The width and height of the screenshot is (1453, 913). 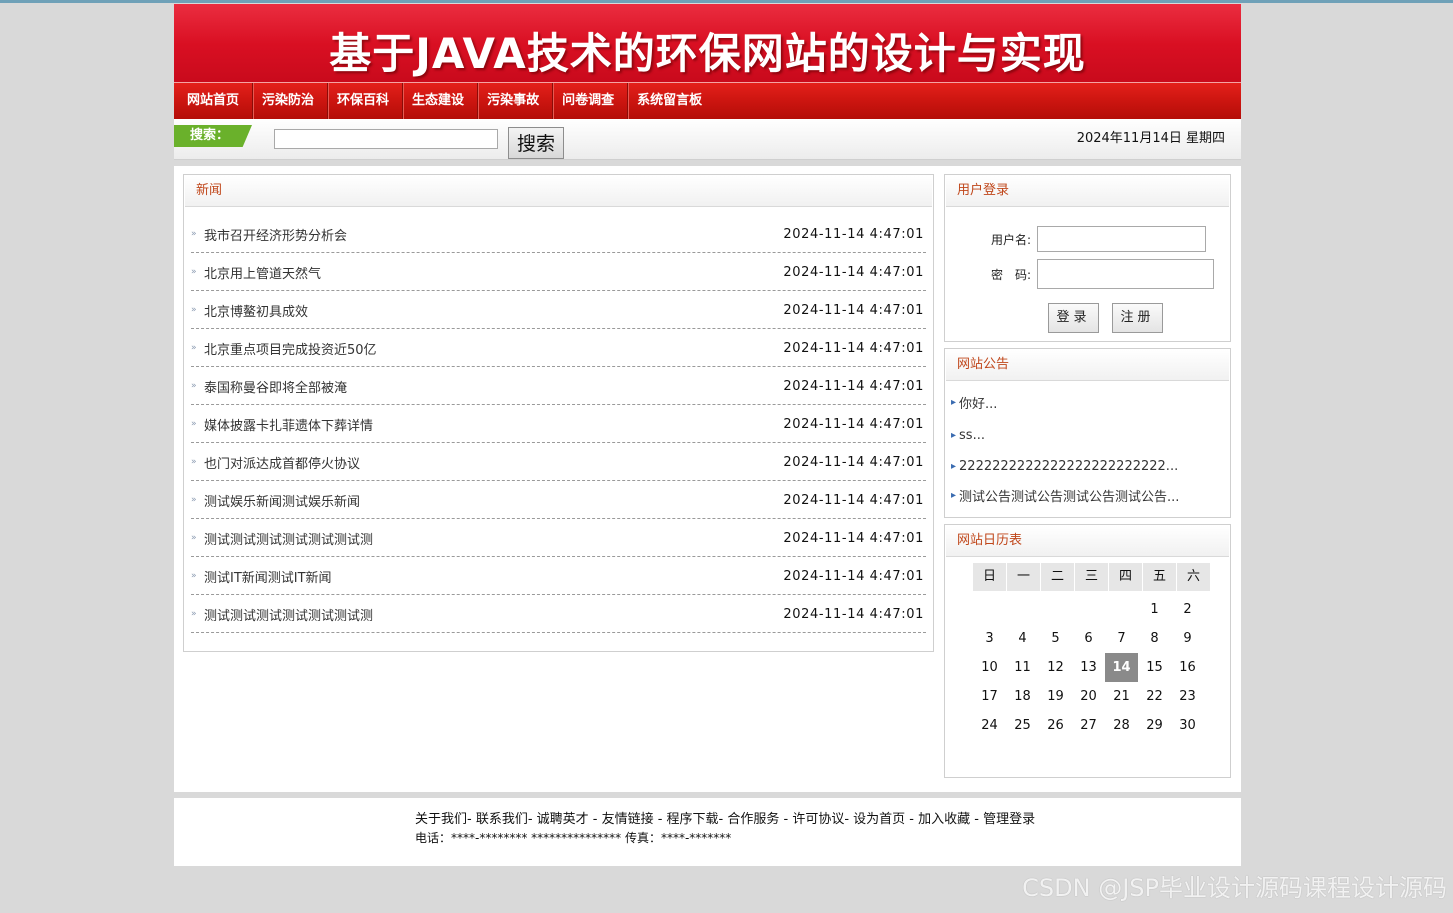 I want to click on calendar-day: 30, so click(x=1187, y=725).